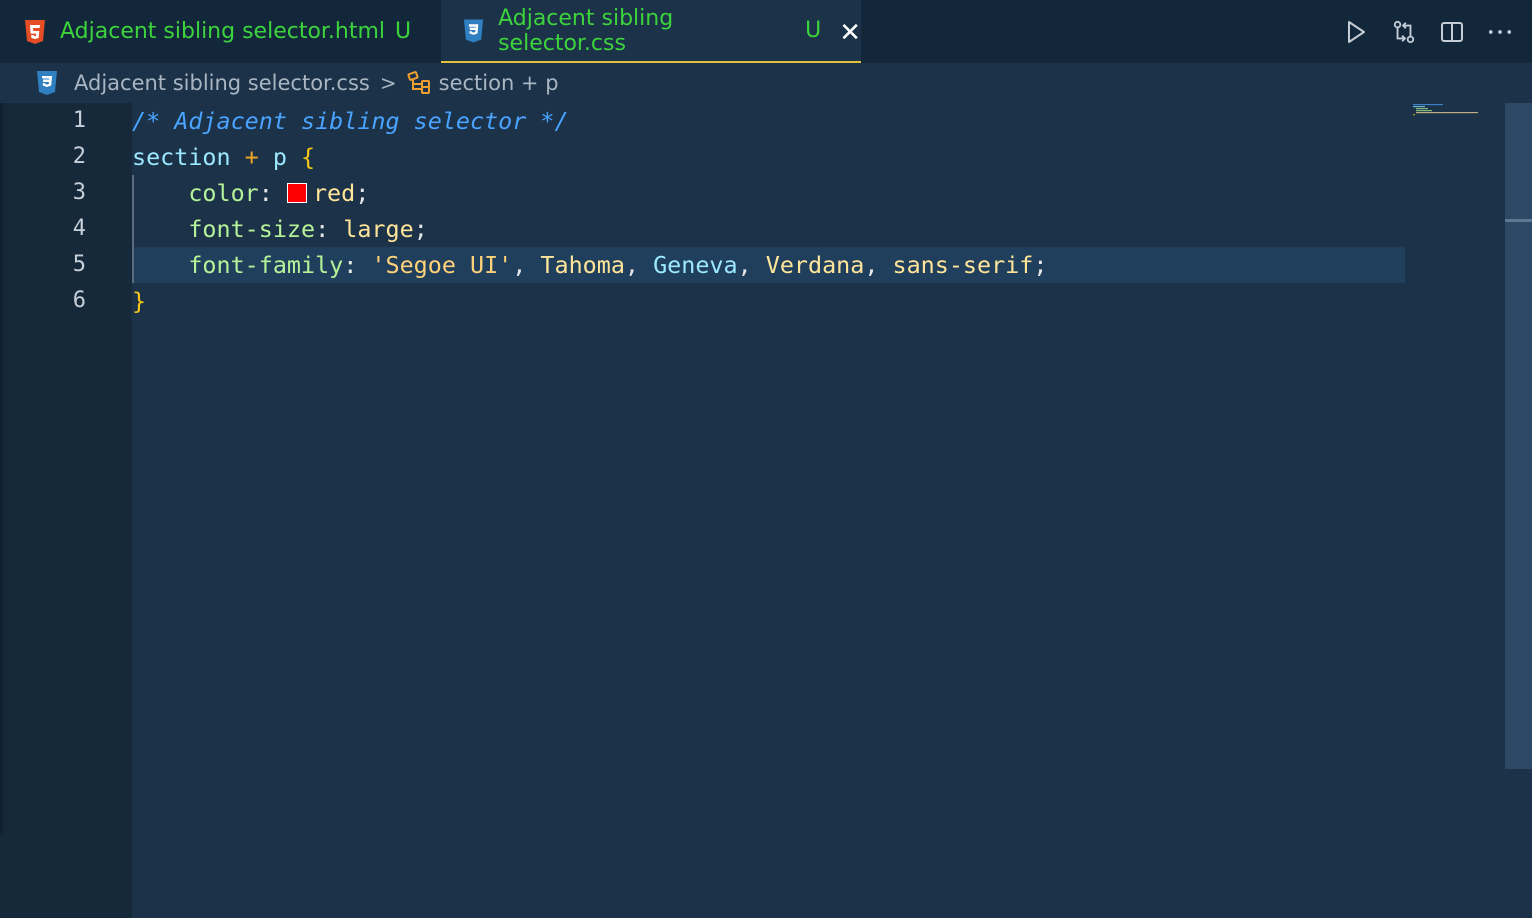 The width and height of the screenshot is (1532, 918). Describe the element at coordinates (388, 83) in the screenshot. I see `chevron-right-icon: >` at that location.